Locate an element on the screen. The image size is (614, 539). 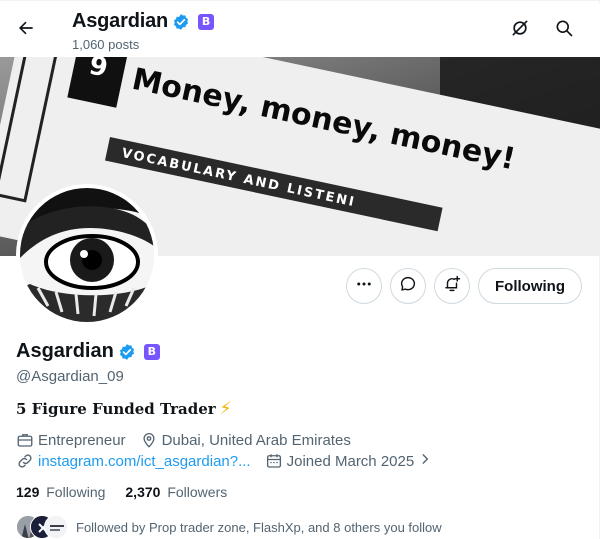
more-button is located at coordinates (364, 286).